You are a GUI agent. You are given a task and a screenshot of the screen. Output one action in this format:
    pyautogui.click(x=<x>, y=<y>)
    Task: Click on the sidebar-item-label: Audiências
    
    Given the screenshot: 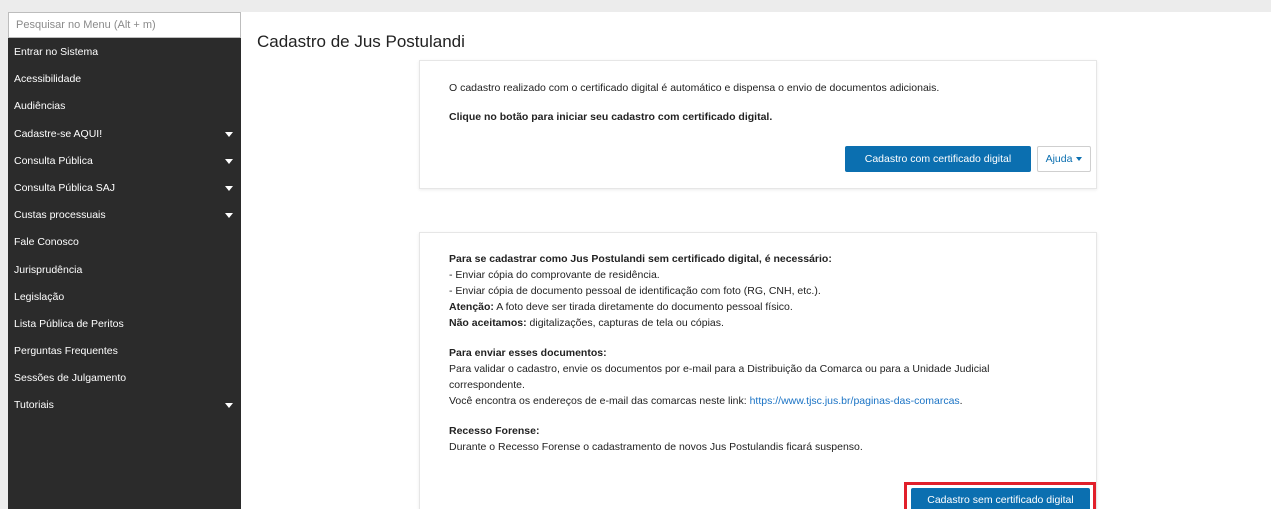 What is the action you would take?
    pyautogui.click(x=40, y=106)
    